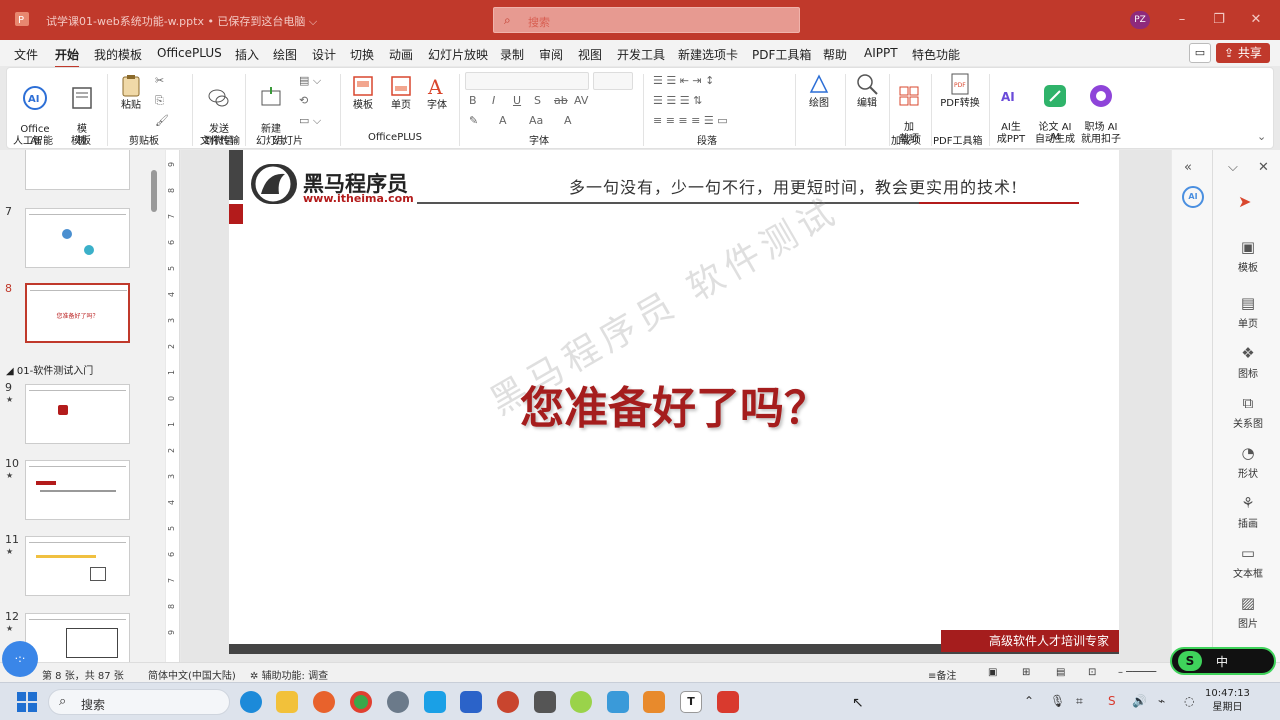 The width and height of the screenshot is (1280, 720). Describe the element at coordinates (401, 93) in the screenshot. I see `single-page-button: 单页` at that location.